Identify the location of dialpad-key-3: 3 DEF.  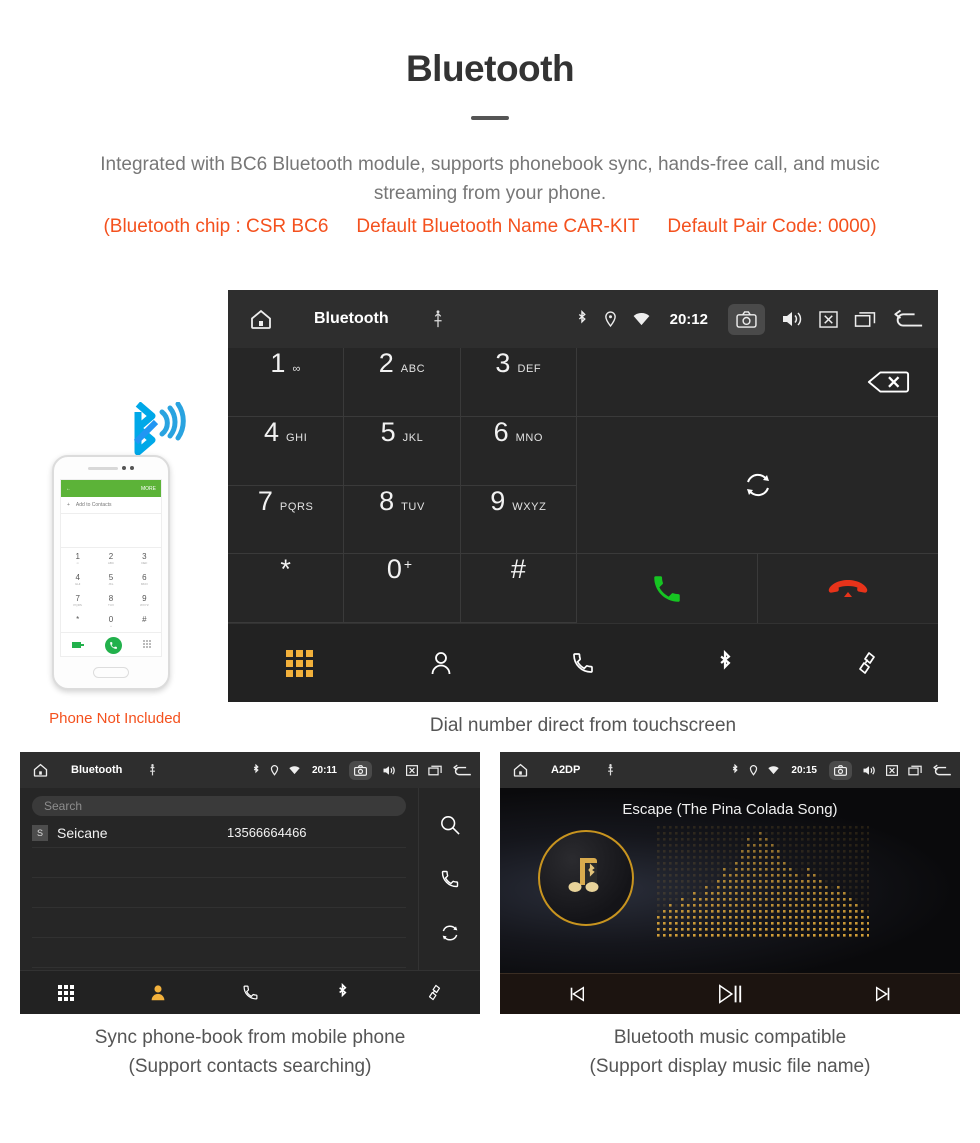
(518, 382).